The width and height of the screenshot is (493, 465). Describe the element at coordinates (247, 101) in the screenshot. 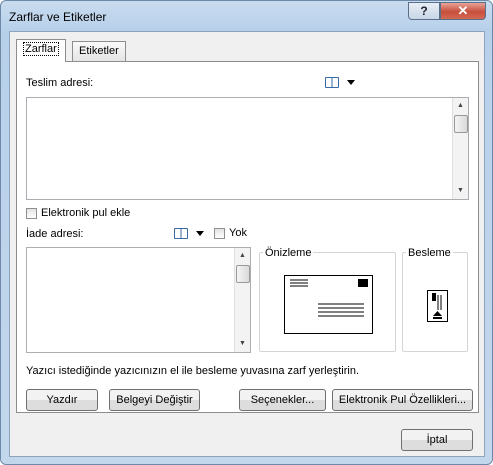

I see `delivery-address-text` at that location.